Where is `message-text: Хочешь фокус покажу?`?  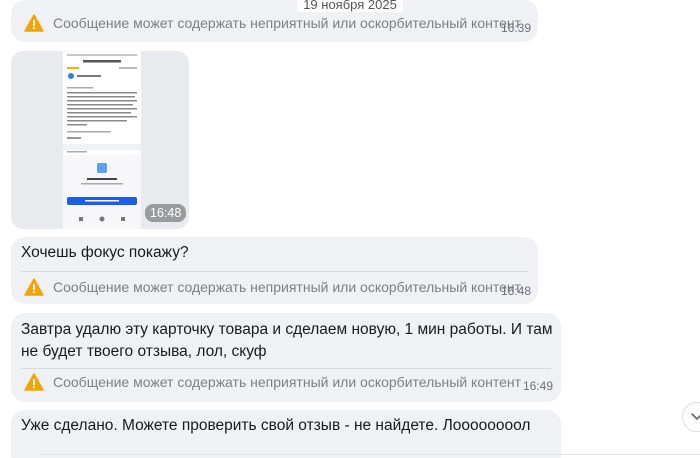
message-text: Хочешь фокус покажу? is located at coordinates (105, 252).